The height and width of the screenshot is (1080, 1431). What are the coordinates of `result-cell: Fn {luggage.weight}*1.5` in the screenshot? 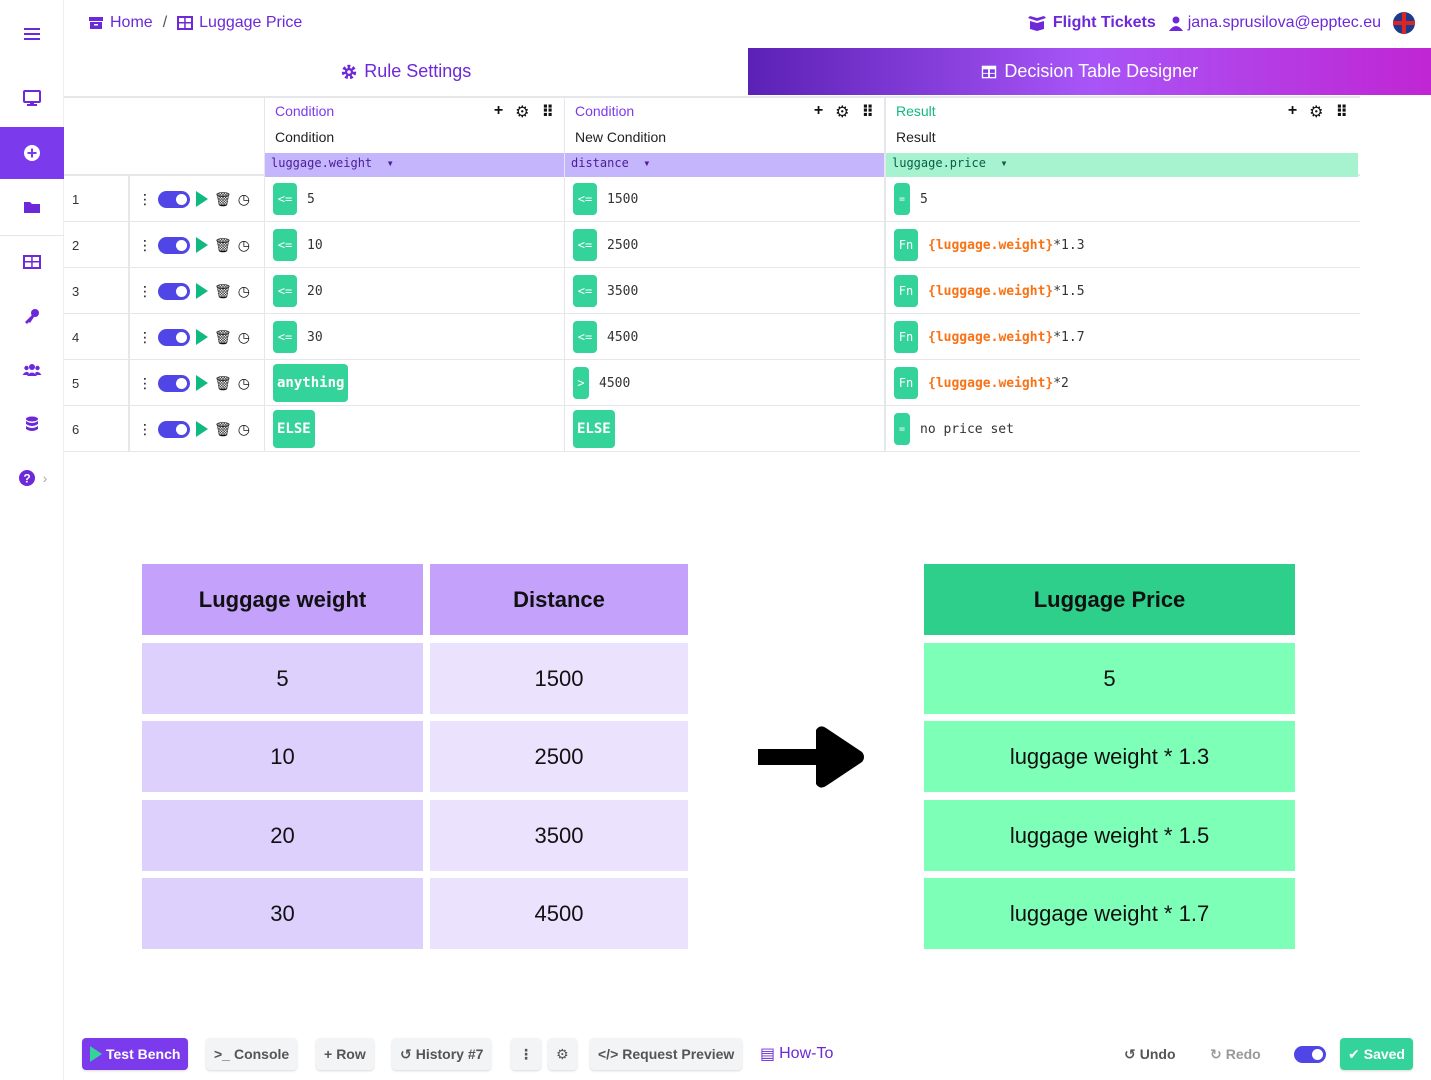 It's located at (1121, 291).